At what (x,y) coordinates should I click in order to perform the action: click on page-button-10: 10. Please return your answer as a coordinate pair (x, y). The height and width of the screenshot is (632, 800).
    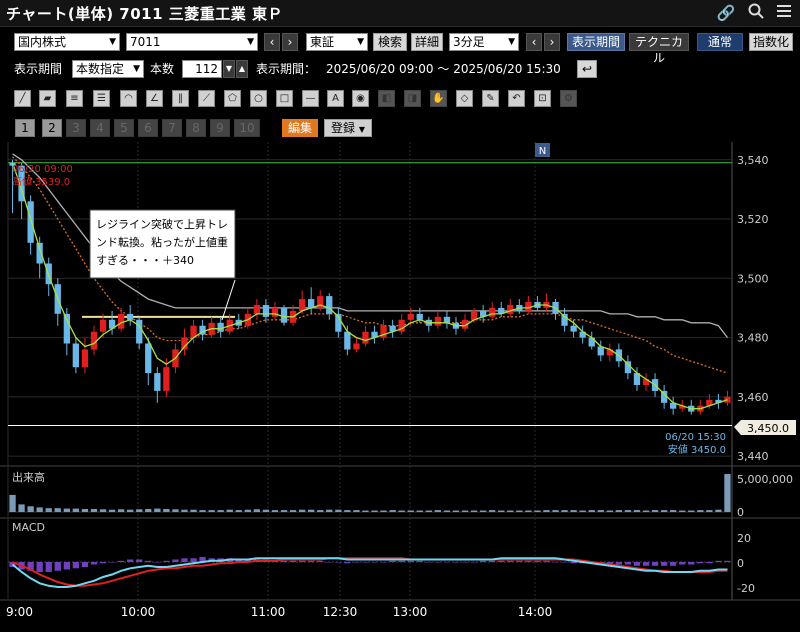
    Looking at the image, I should click on (247, 128).